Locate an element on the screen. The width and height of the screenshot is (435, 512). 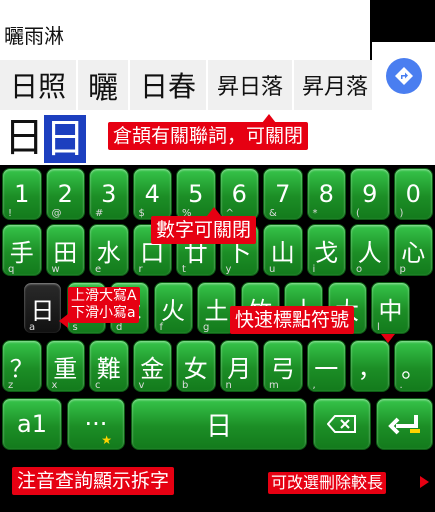
key-q: 手q is located at coordinates (22, 250).